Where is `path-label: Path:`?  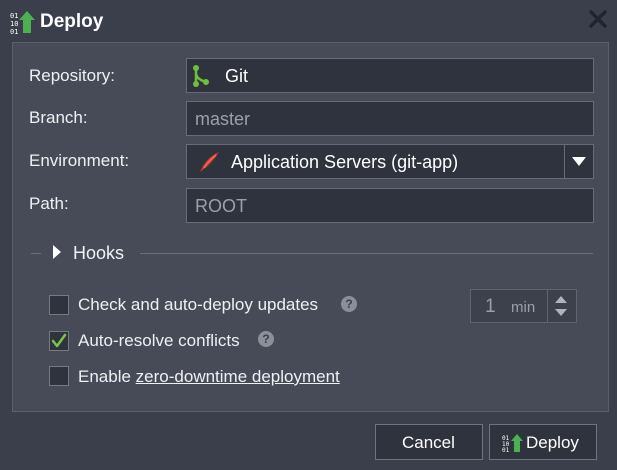
path-label: Path: is located at coordinates (49, 203).